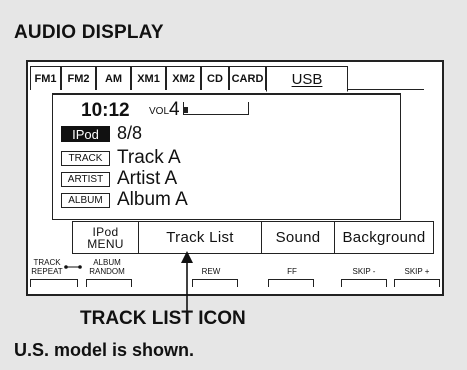  I want to click on background-button: Background, so click(384, 237).